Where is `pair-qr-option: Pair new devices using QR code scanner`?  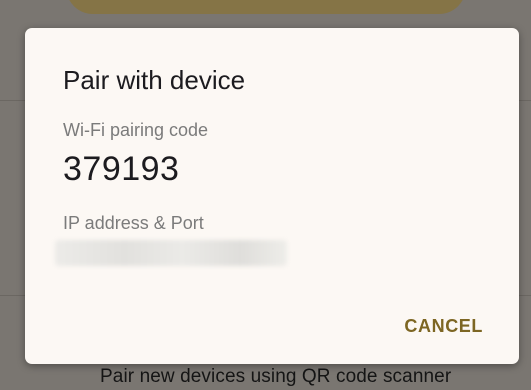
pair-qr-option: Pair new devices using QR code scanner is located at coordinates (276, 376).